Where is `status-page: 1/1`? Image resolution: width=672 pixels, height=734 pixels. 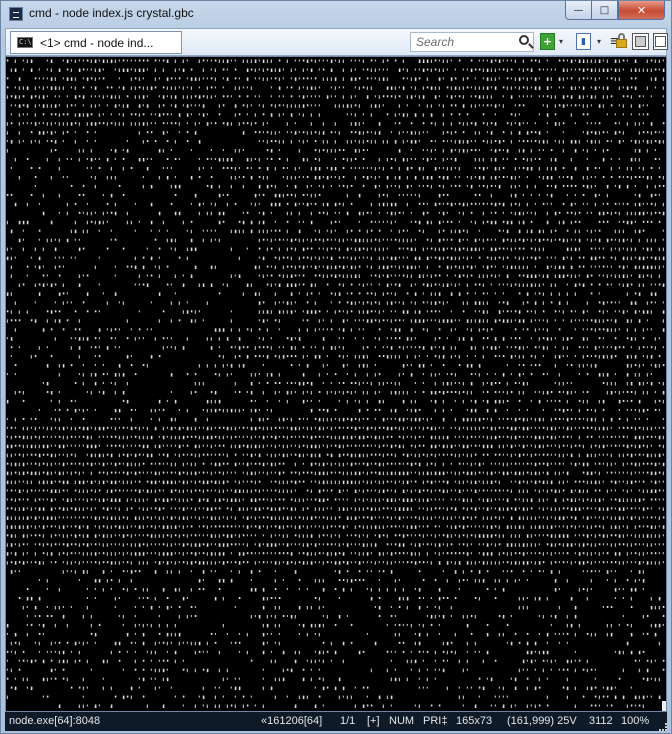 status-page: 1/1 is located at coordinates (348, 721).